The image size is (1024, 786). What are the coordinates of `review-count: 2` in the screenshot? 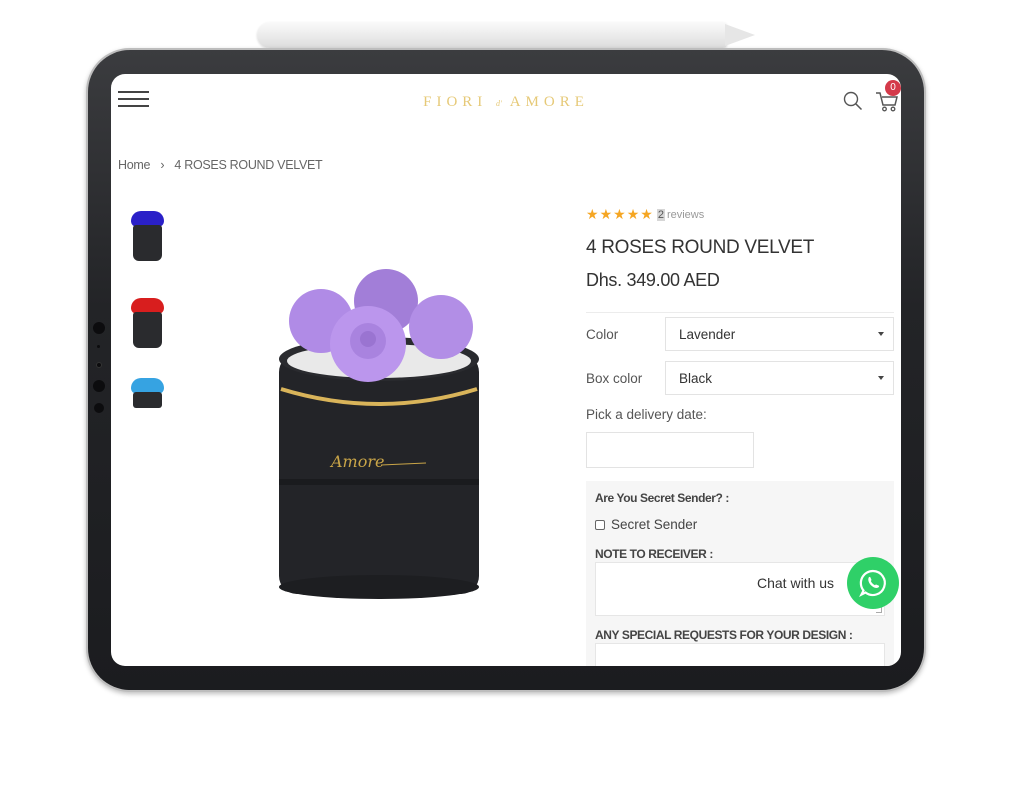 It's located at (660, 214).